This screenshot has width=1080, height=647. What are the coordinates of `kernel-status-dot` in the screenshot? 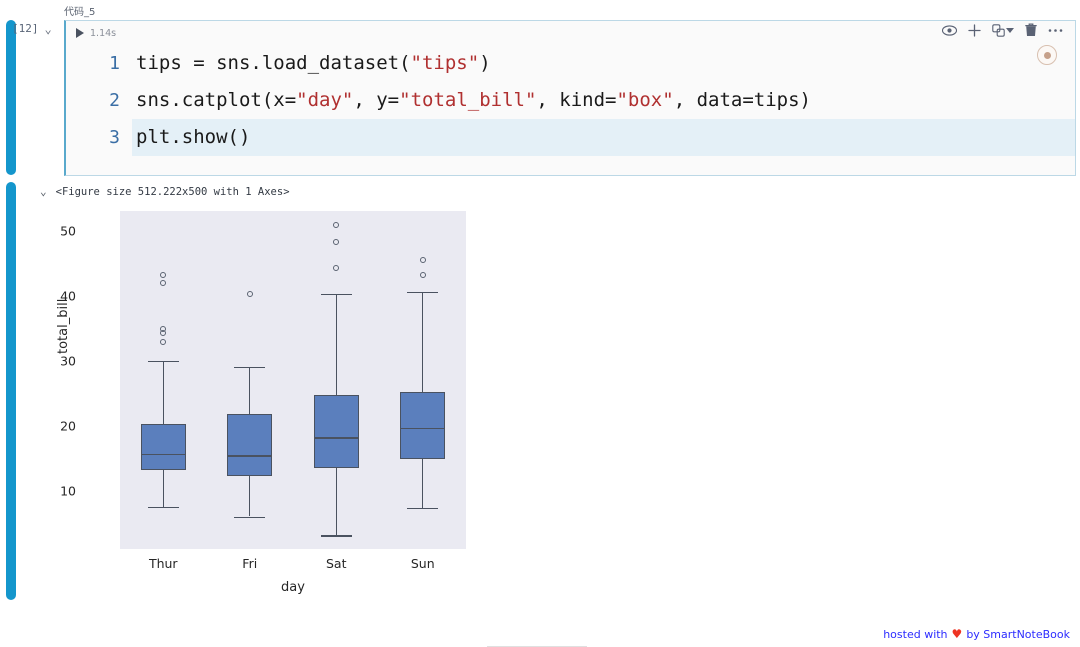 It's located at (1047, 55).